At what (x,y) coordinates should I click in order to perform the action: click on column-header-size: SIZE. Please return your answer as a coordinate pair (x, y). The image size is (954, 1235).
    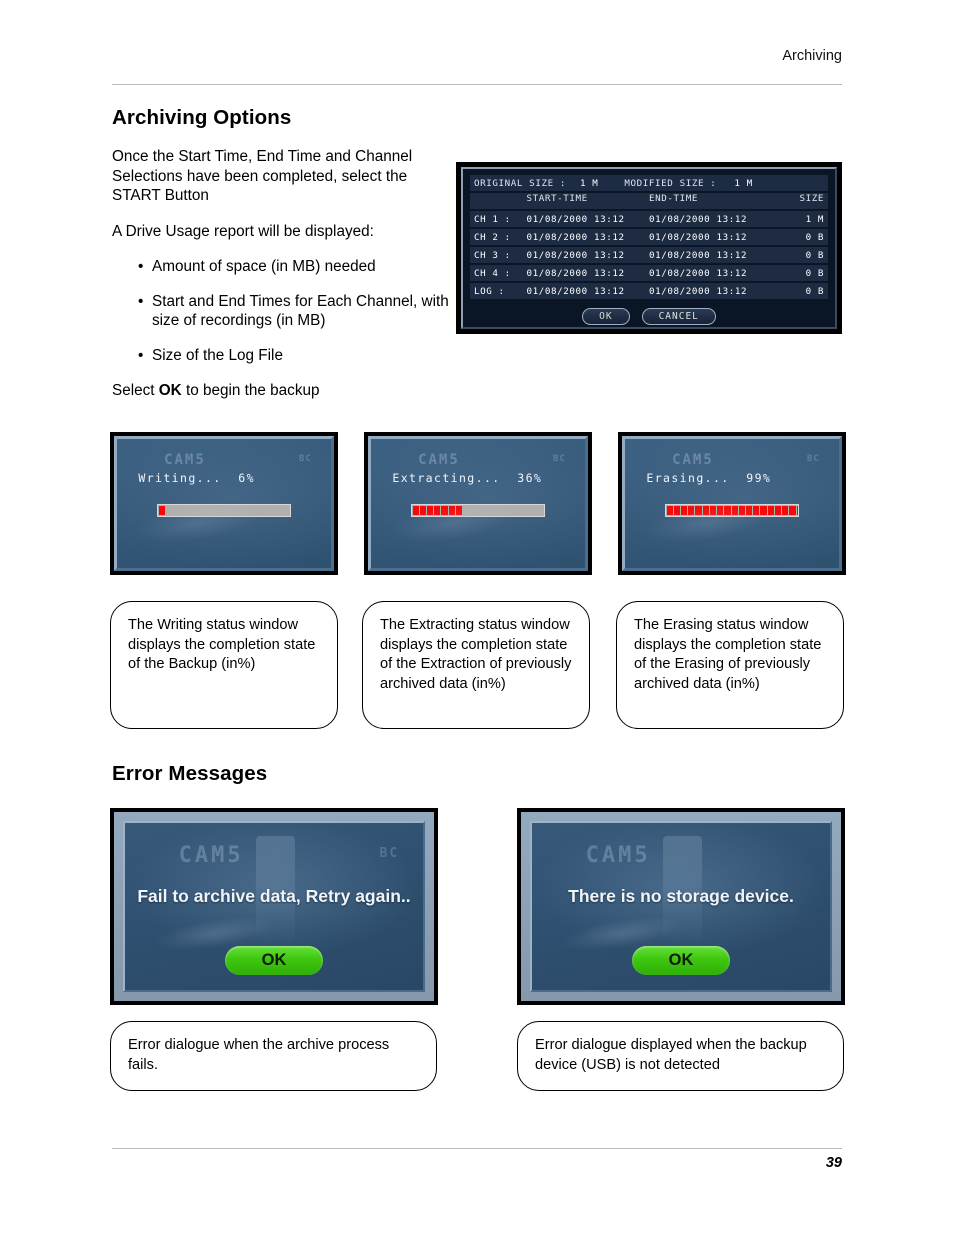
    Looking at the image, I should click on (811, 198).